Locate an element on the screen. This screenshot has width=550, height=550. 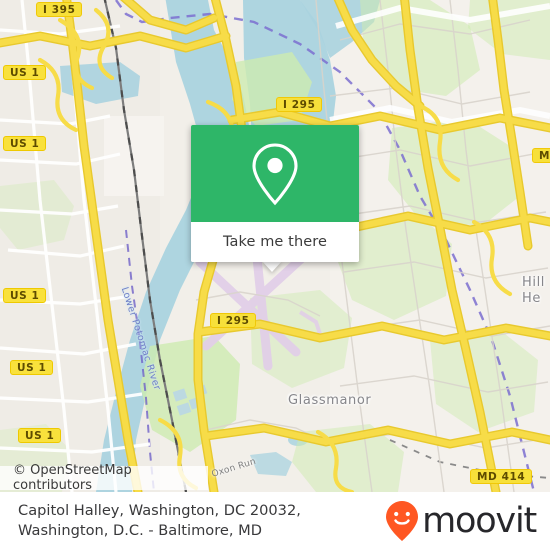
moovit-smiley-pin-icon is located at coordinates (402, 521).